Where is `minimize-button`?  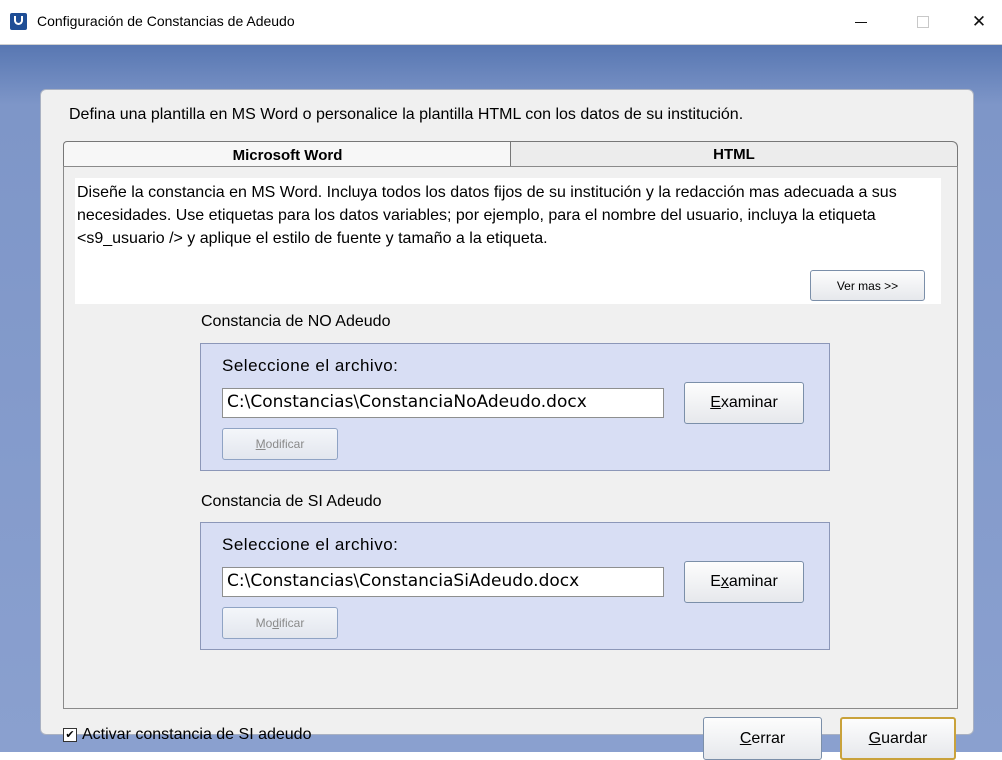
minimize-button is located at coordinates (861, 22).